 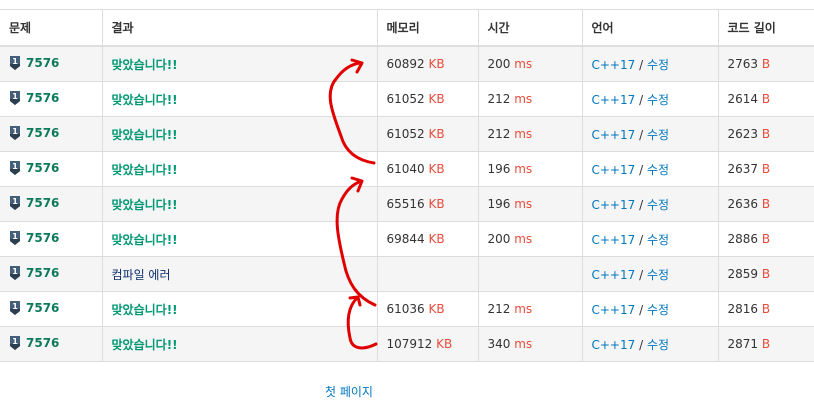 What do you see at coordinates (141, 275) in the screenshot?
I see `result-text: 컴파일 에러` at bounding box center [141, 275].